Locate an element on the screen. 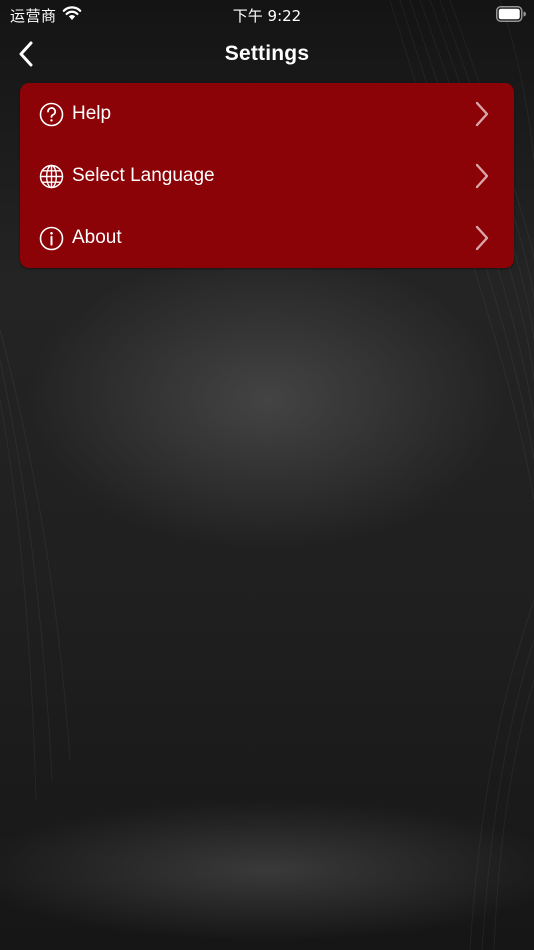  battery-full-icon is located at coordinates (511, 14).